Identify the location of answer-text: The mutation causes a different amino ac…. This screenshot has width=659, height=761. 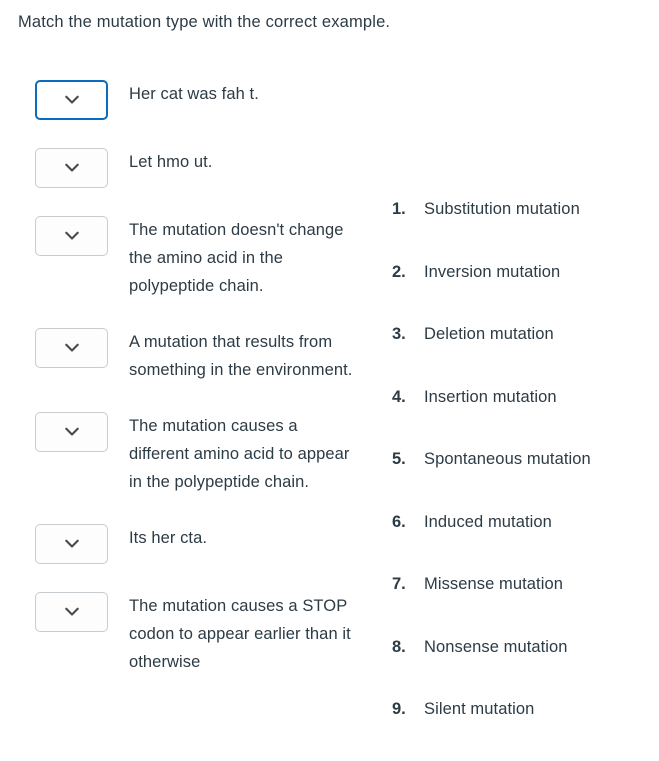
(239, 454).